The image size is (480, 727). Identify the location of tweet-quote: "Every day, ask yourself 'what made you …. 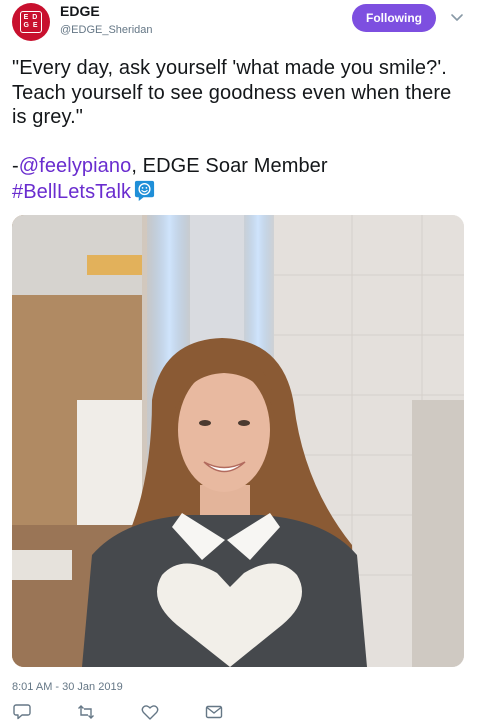
(232, 92).